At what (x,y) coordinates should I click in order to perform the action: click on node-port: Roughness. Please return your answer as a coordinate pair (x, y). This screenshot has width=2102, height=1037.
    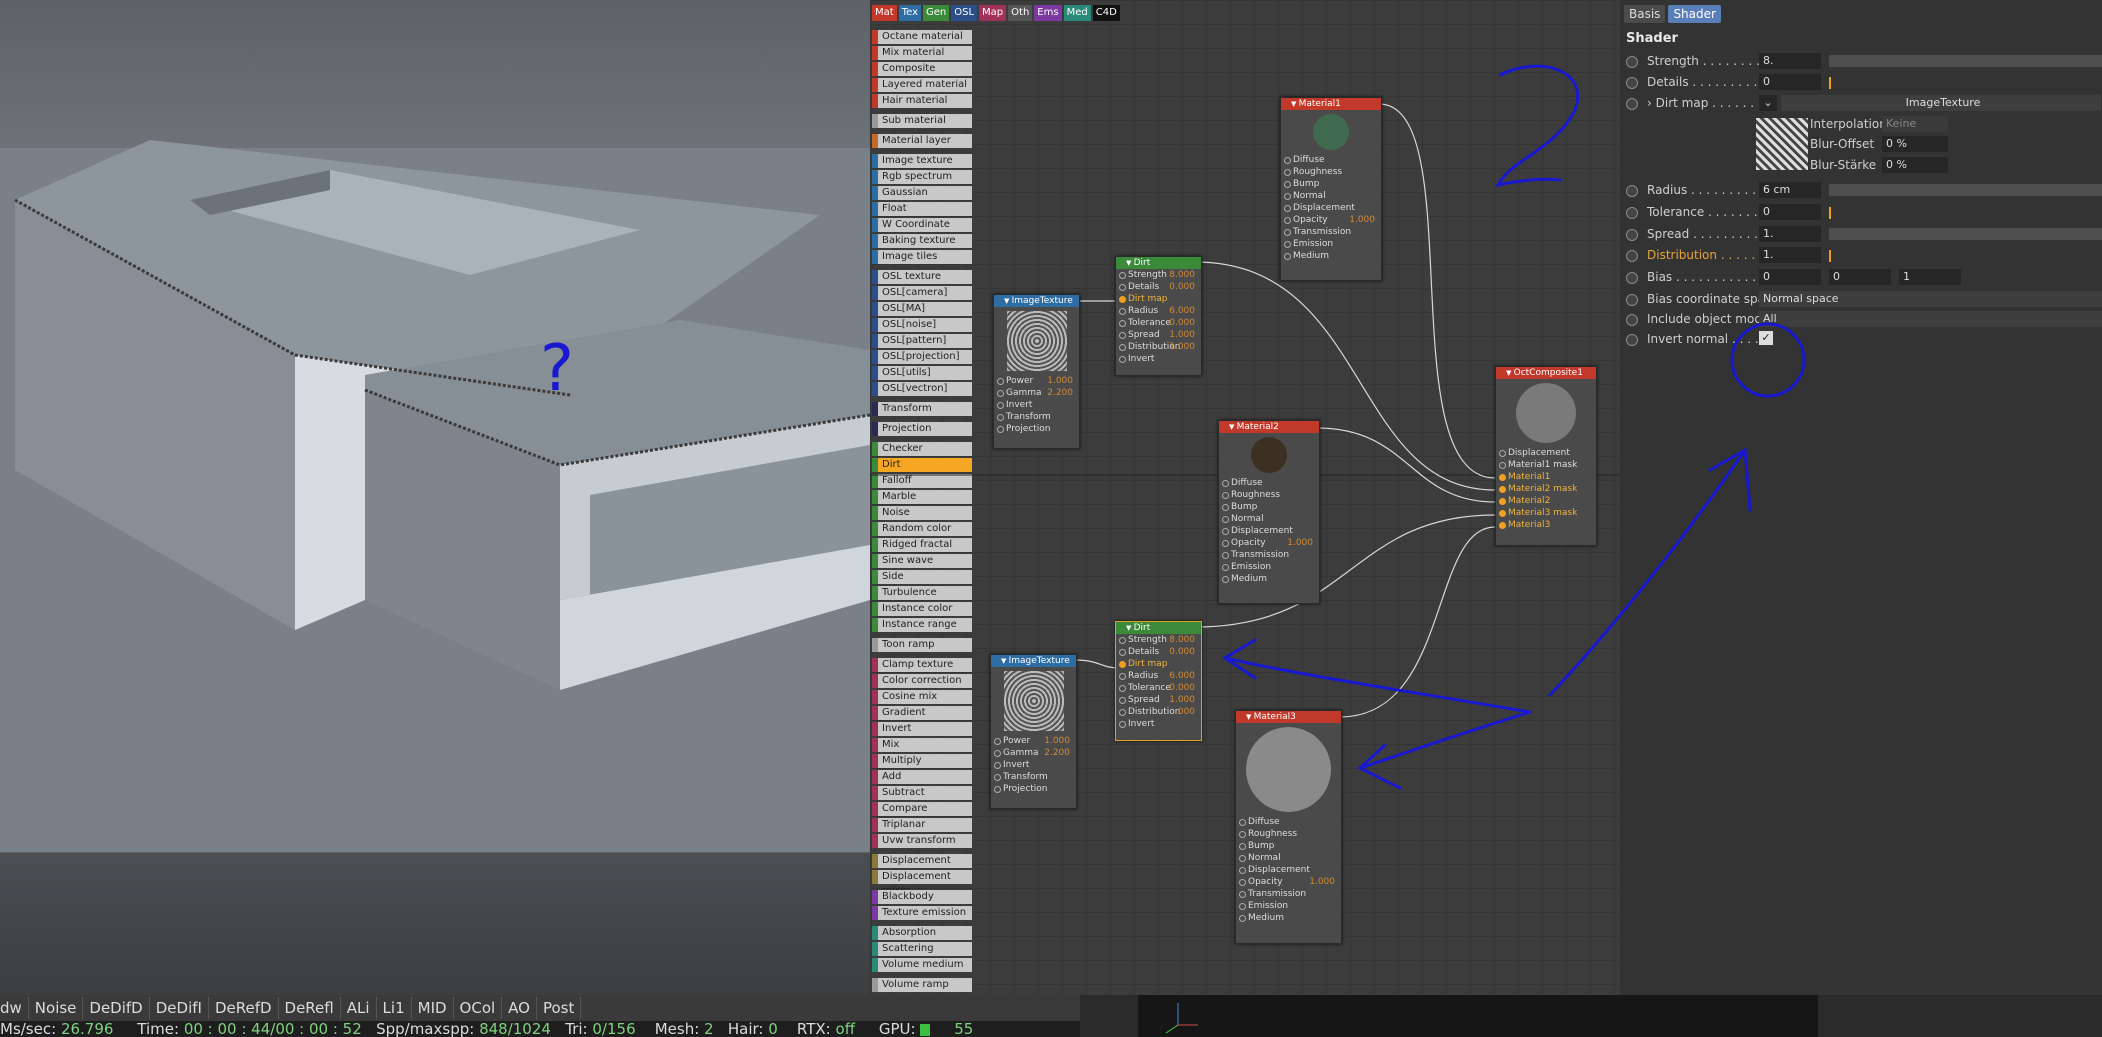
    Looking at the image, I should click on (1269, 495).